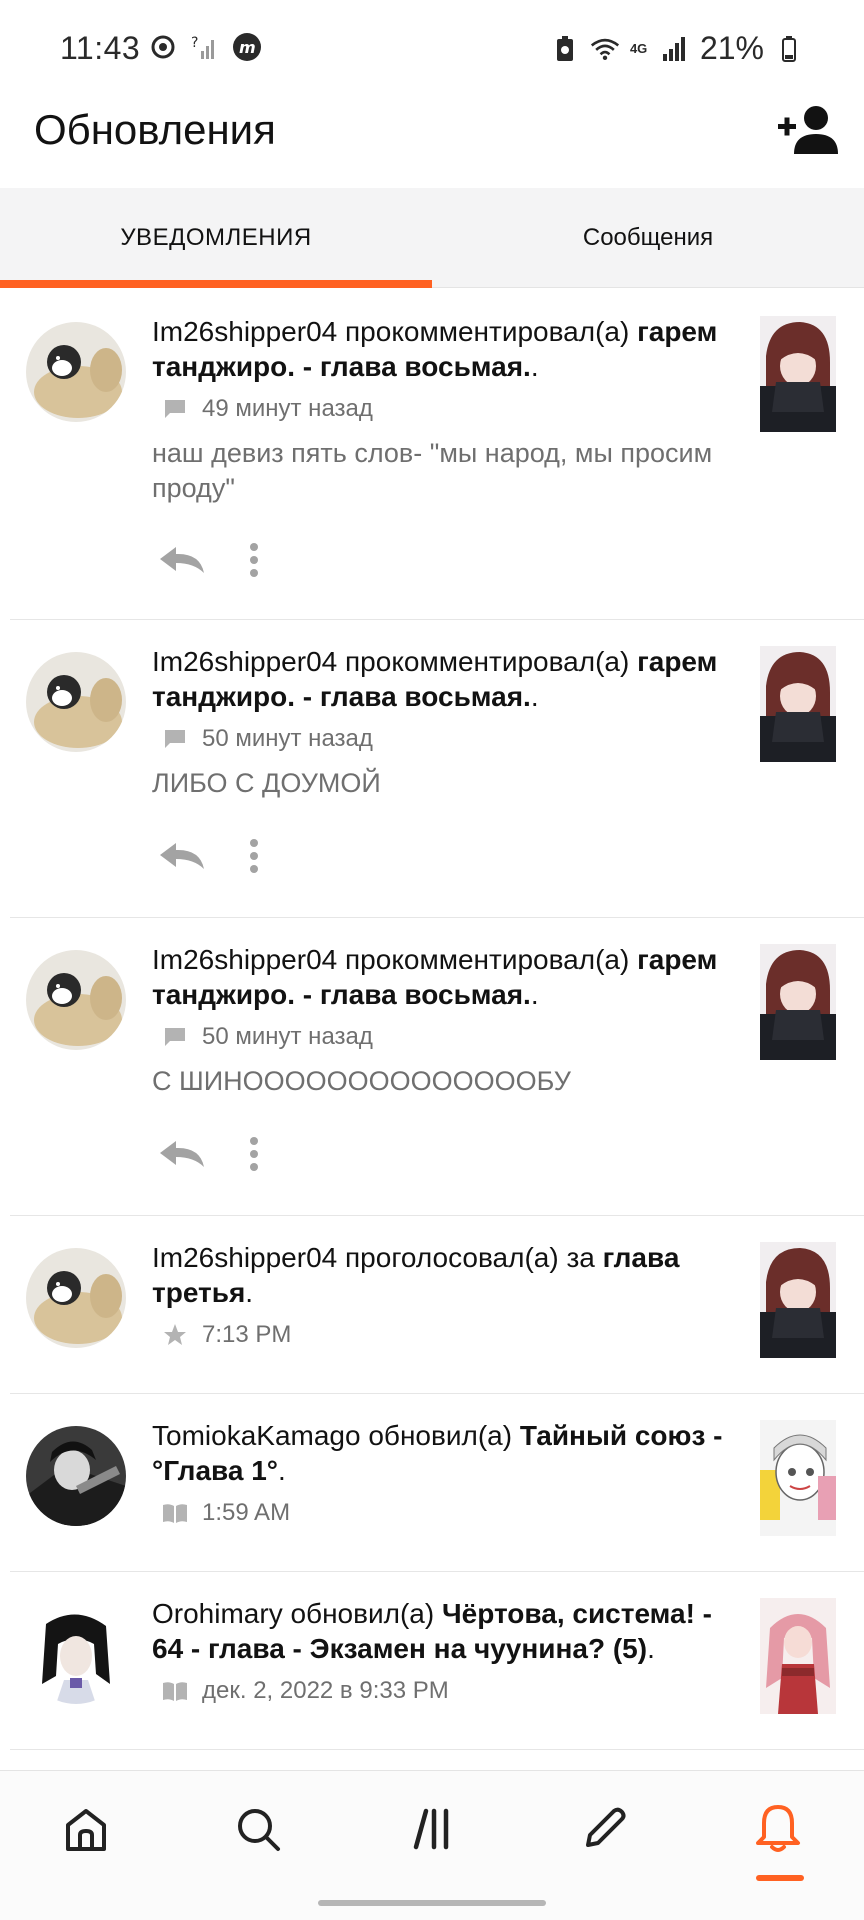 This screenshot has width=864, height=1920. Describe the element at coordinates (605, 49) in the screenshot. I see `wifi-icon` at that location.